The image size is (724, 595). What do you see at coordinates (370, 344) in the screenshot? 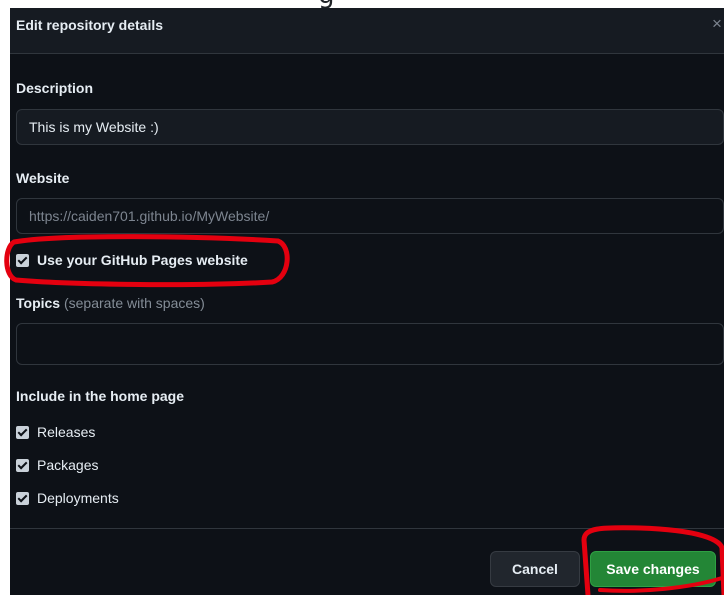
I see `topics-input` at bounding box center [370, 344].